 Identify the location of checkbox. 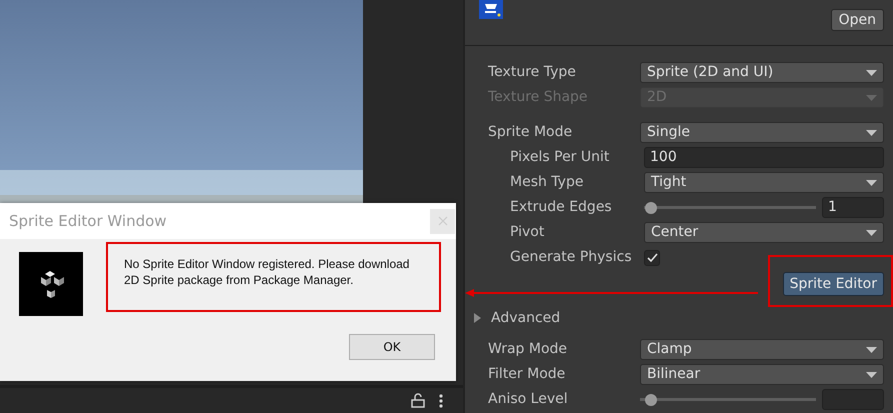
(652, 258).